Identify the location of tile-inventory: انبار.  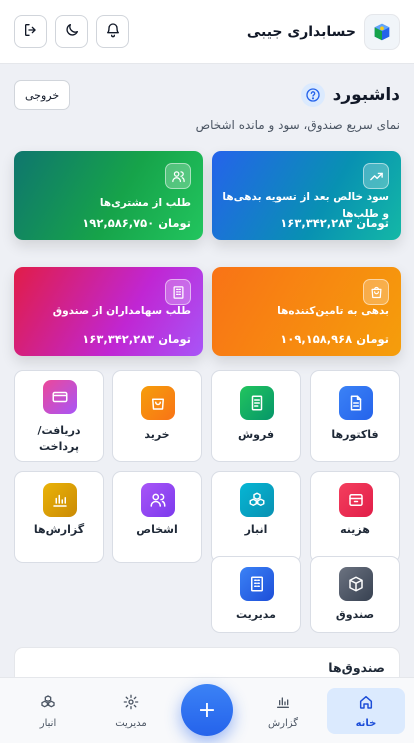
(256, 517).